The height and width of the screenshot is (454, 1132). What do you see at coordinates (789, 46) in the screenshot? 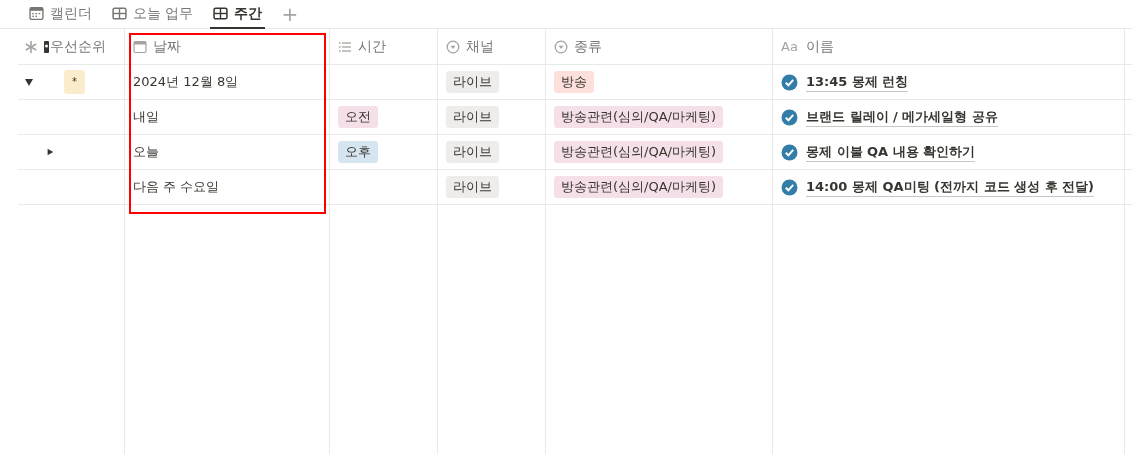
I see `text-type-label: Aa` at bounding box center [789, 46].